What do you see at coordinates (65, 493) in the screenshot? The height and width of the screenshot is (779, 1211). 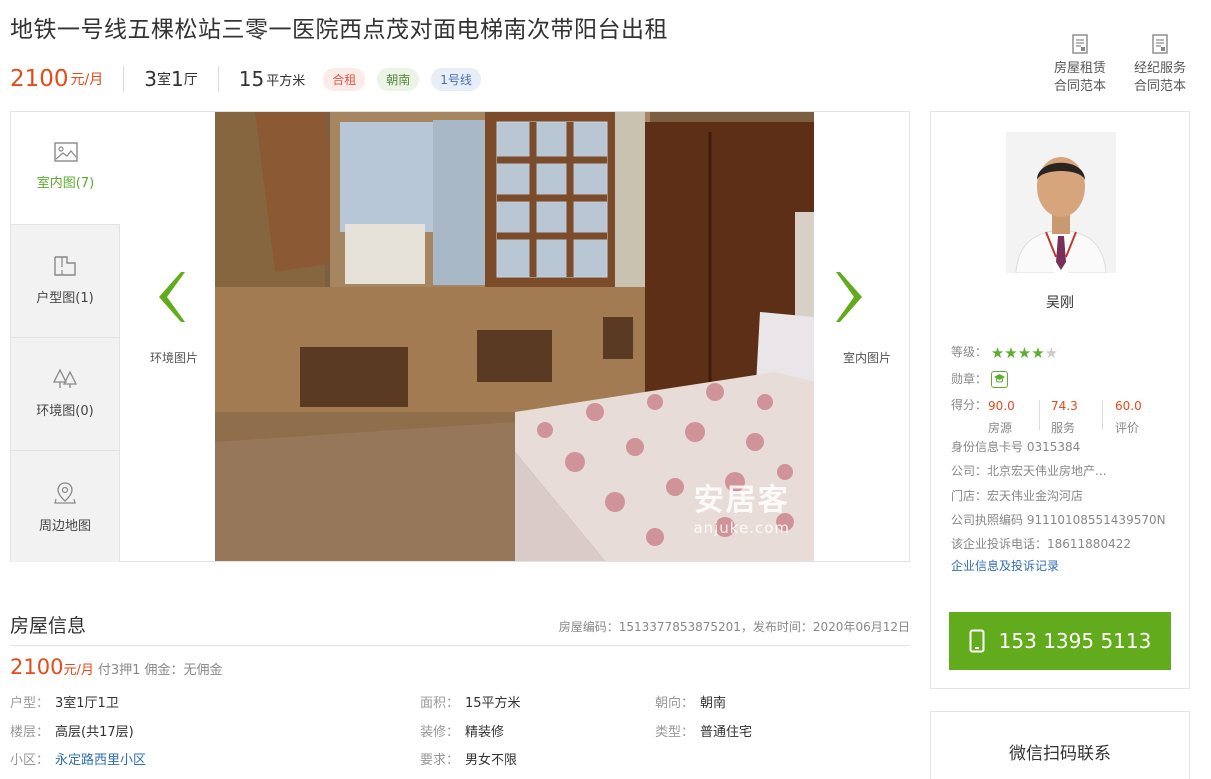 I see `map-pin-icon` at bounding box center [65, 493].